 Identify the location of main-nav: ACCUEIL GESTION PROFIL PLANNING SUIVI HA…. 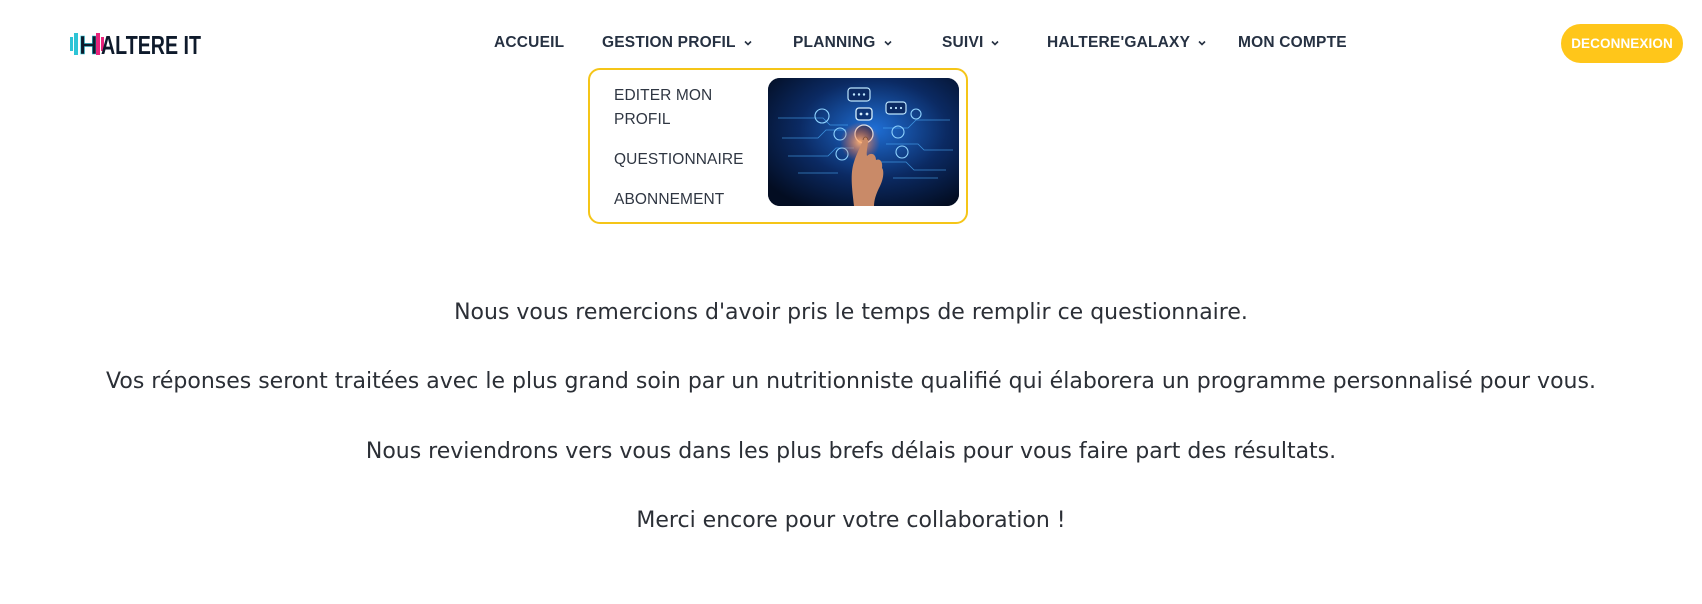
(851, 43).